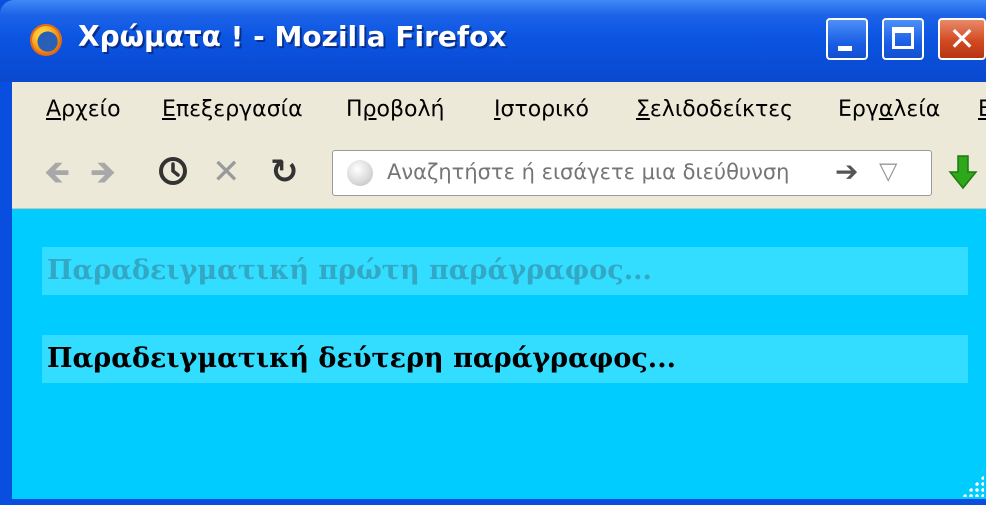 The height and width of the screenshot is (505, 986). What do you see at coordinates (847, 39) in the screenshot?
I see `minimize-button` at bounding box center [847, 39].